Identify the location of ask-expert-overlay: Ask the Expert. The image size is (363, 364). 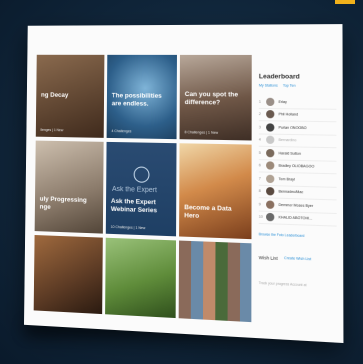
(134, 190).